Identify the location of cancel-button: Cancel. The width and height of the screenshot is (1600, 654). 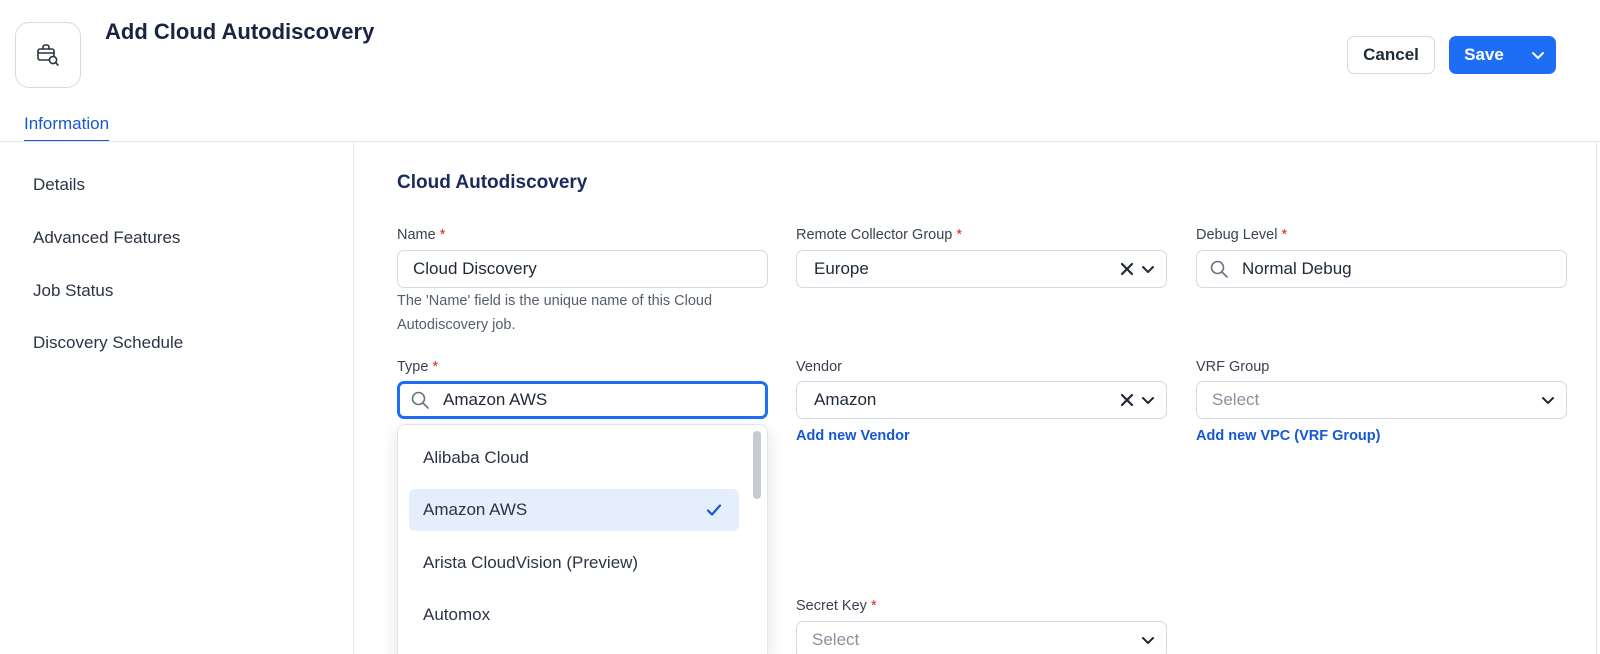
(1391, 55).